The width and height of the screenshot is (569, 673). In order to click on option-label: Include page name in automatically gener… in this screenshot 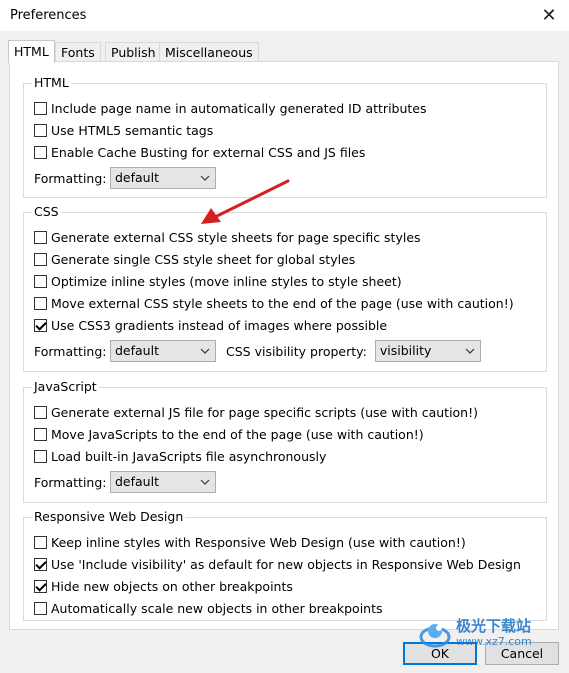, I will do `click(239, 108)`.